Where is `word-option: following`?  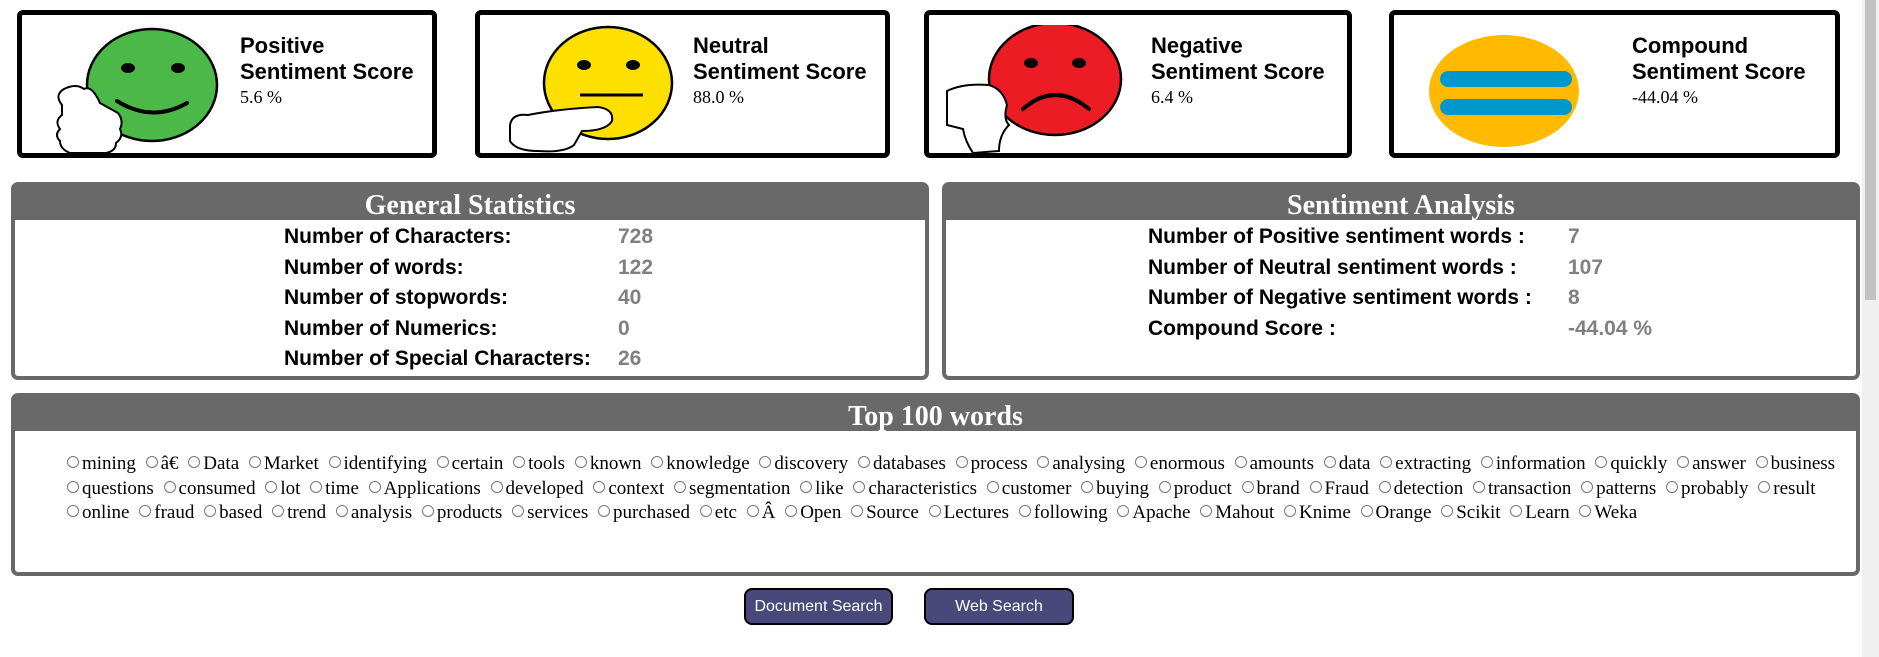
word-option: following is located at coordinates (1061, 512).